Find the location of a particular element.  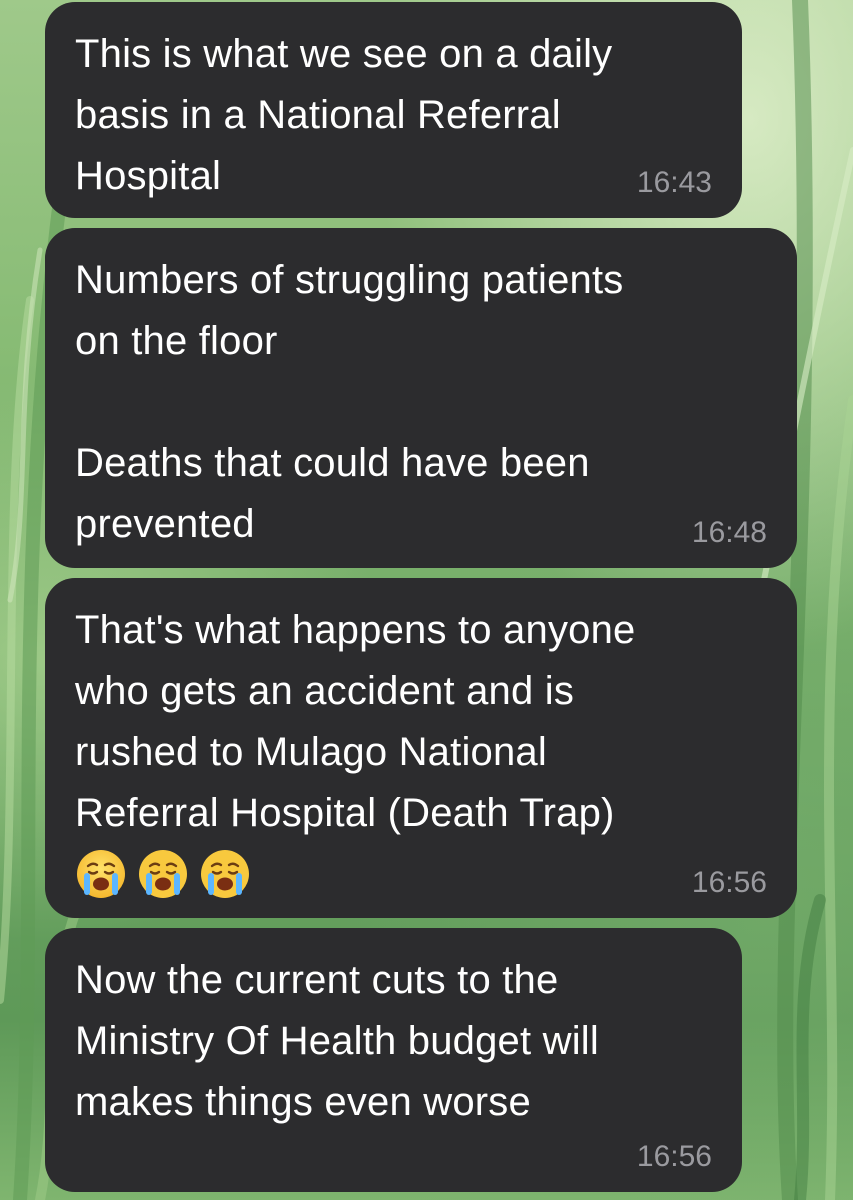

emoji-row is located at coordinates (421, 874).